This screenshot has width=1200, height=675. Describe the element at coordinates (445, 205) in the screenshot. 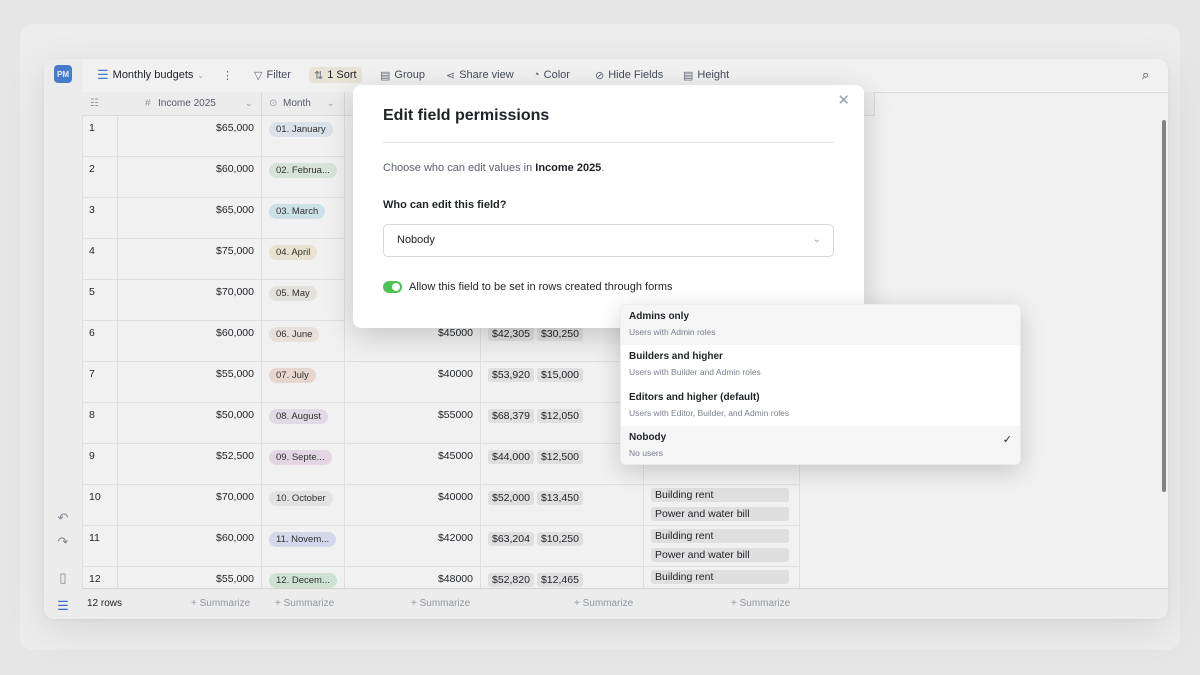

I see `permission-question: Who can edit this field?` at that location.